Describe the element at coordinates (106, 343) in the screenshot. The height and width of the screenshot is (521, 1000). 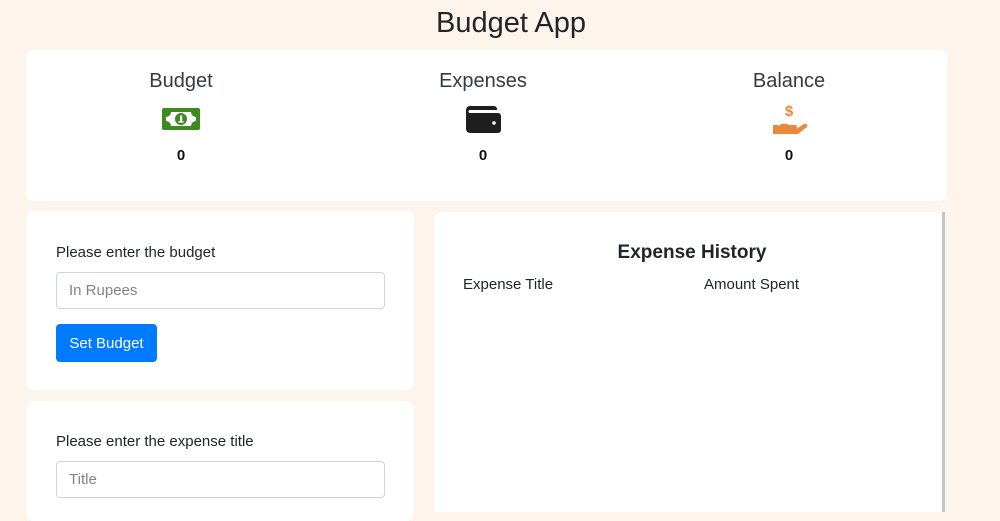
I see `set-budget-button: Set Budget` at that location.